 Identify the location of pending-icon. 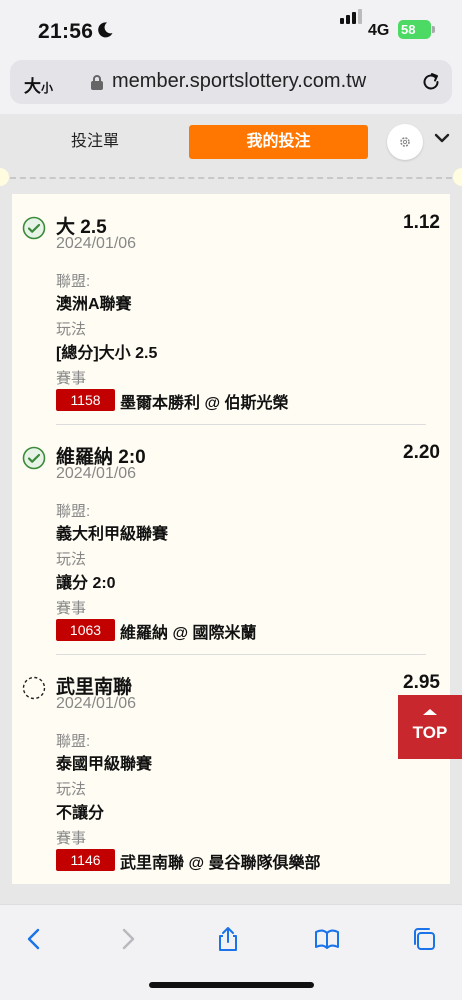
(34, 688).